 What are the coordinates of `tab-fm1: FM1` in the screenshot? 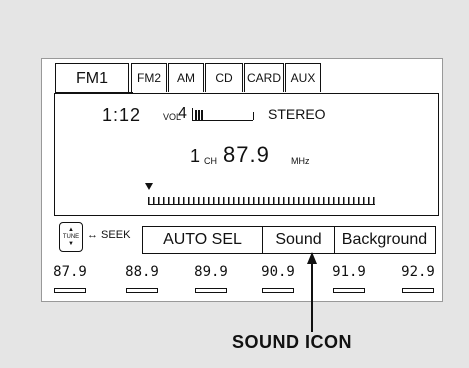 It's located at (92, 78).